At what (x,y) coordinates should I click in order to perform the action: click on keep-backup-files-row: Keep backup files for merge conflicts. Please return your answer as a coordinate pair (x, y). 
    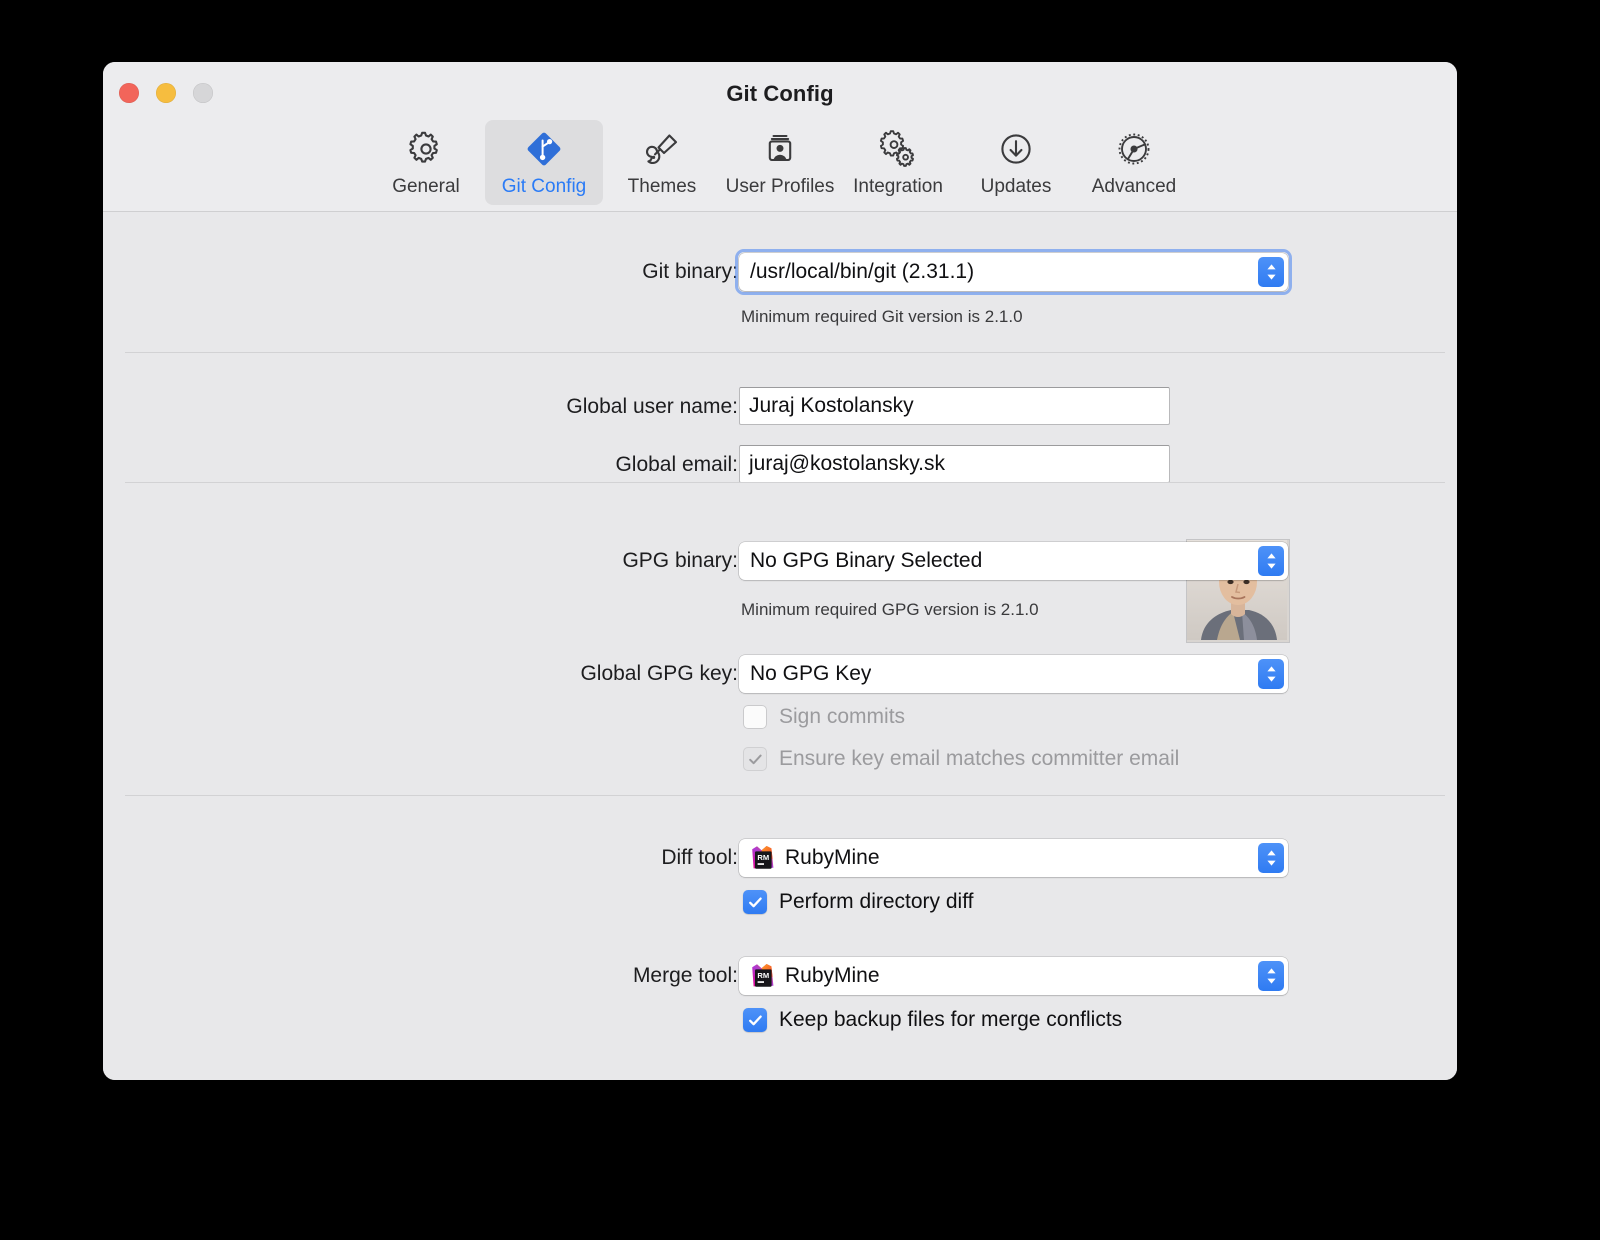
    Looking at the image, I should click on (932, 1020).